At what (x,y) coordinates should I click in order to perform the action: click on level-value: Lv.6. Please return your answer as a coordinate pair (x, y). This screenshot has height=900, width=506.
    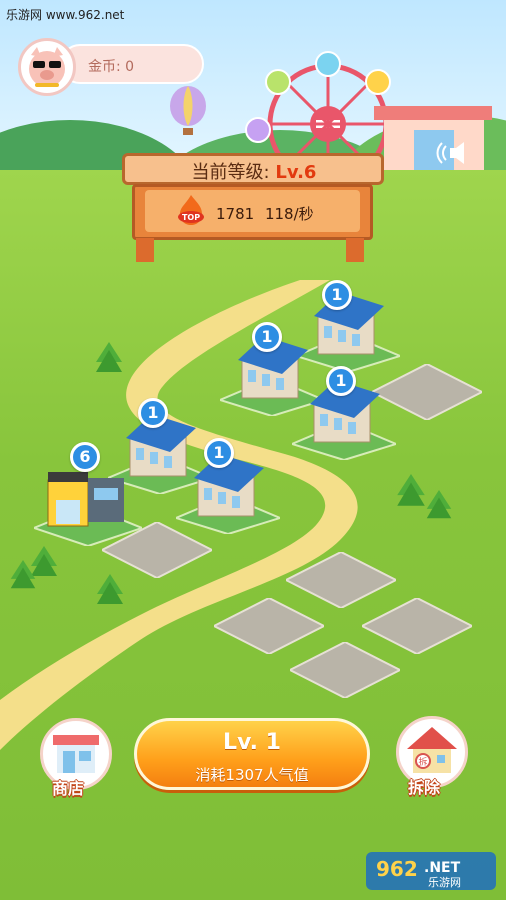
    Looking at the image, I should click on (296, 172).